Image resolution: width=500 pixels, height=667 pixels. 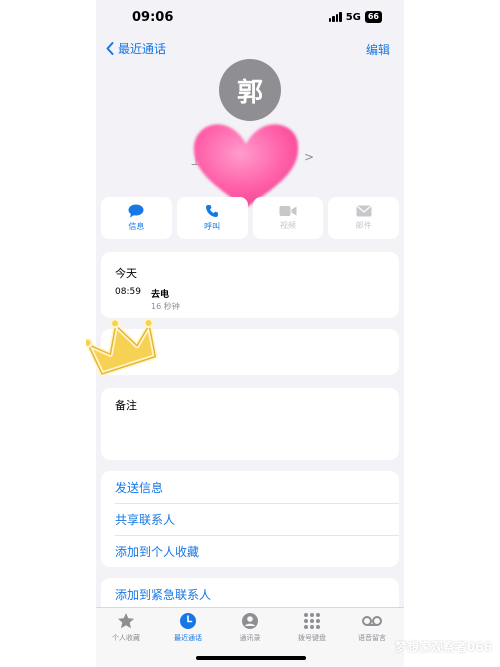 I want to click on mail-label: 邮件, so click(x=363, y=225).